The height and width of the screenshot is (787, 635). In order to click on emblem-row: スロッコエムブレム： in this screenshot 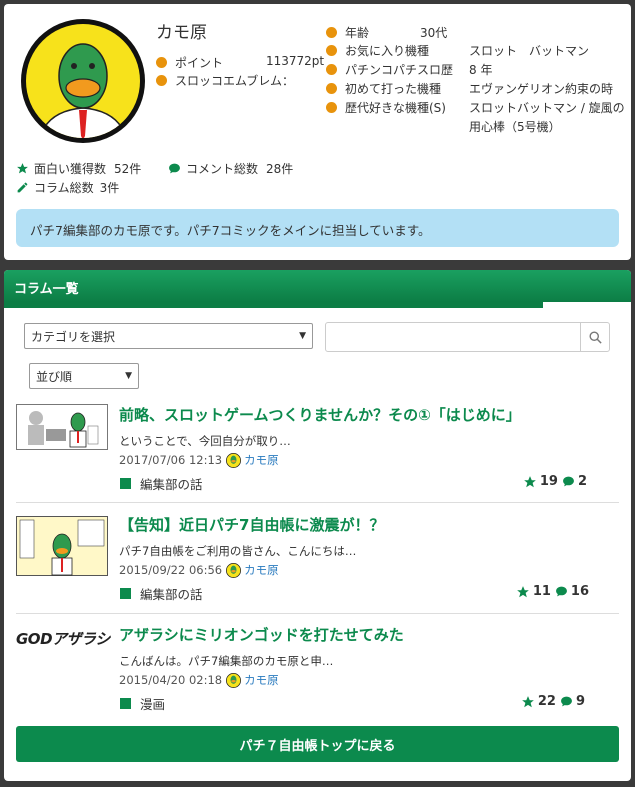, I will do `click(225, 80)`.